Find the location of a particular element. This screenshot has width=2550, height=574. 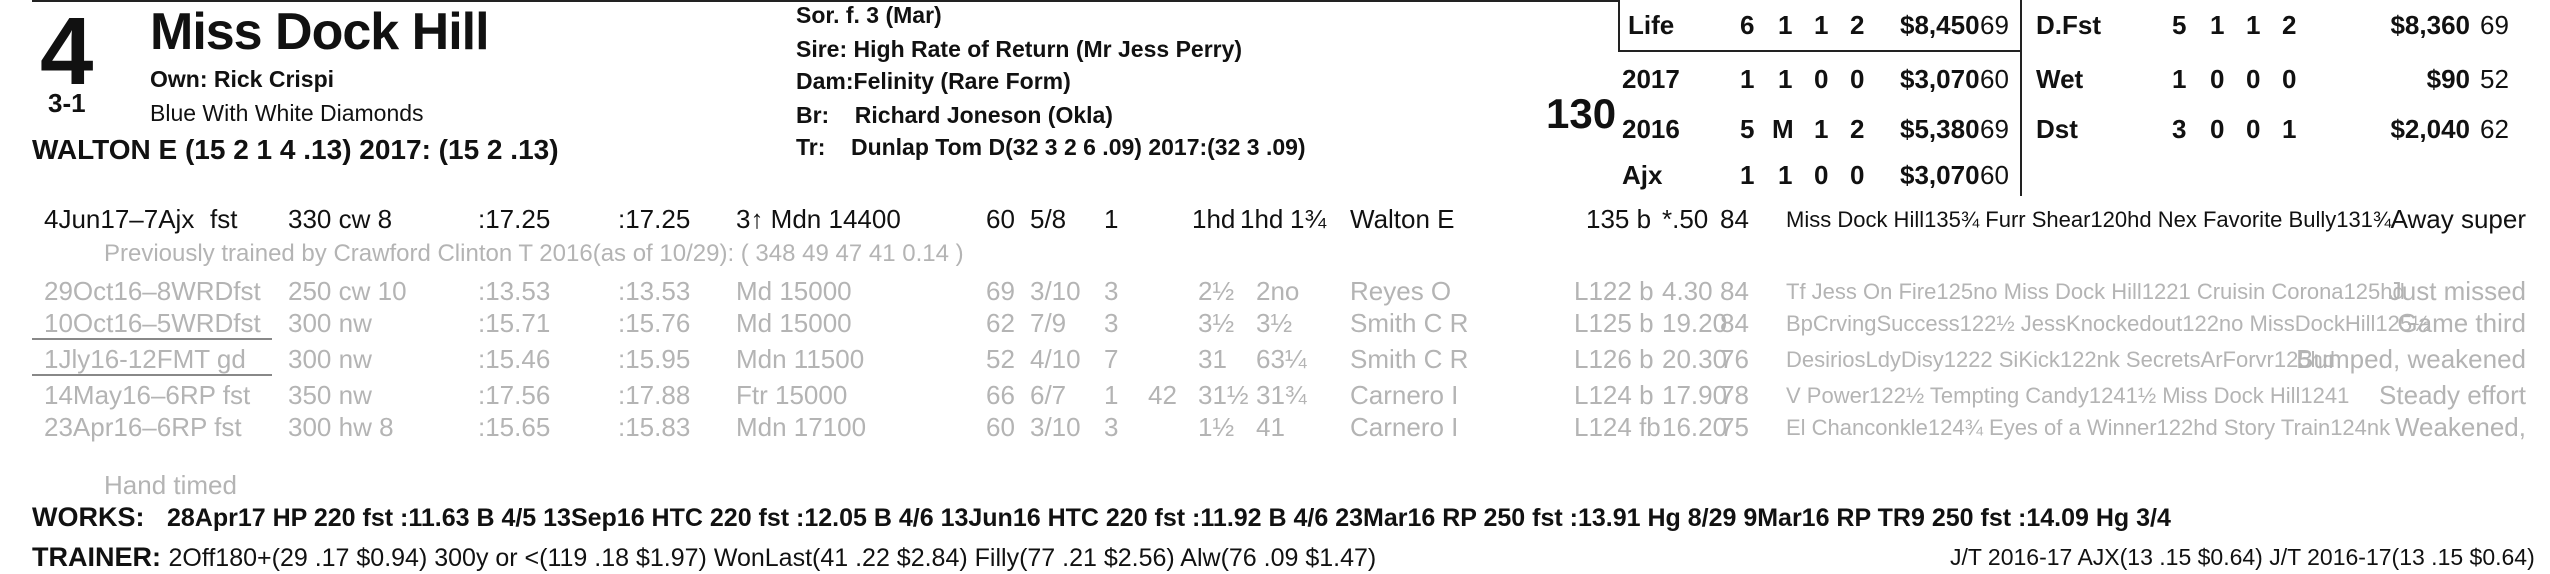

race-date-track: 1Jly16-12FMT gd is located at coordinates (145, 359).